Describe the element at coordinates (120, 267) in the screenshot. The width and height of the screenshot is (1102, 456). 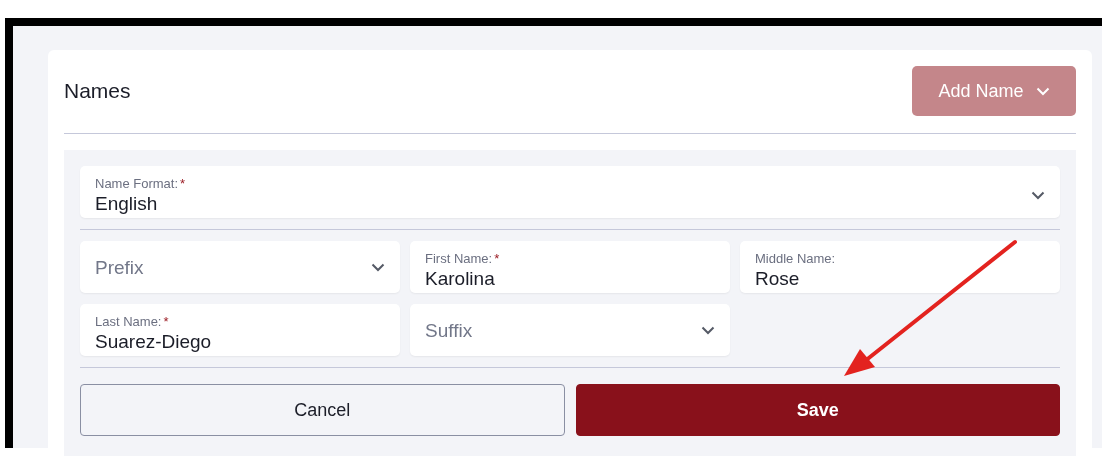
I see `placeholder-text: Prefix` at that location.